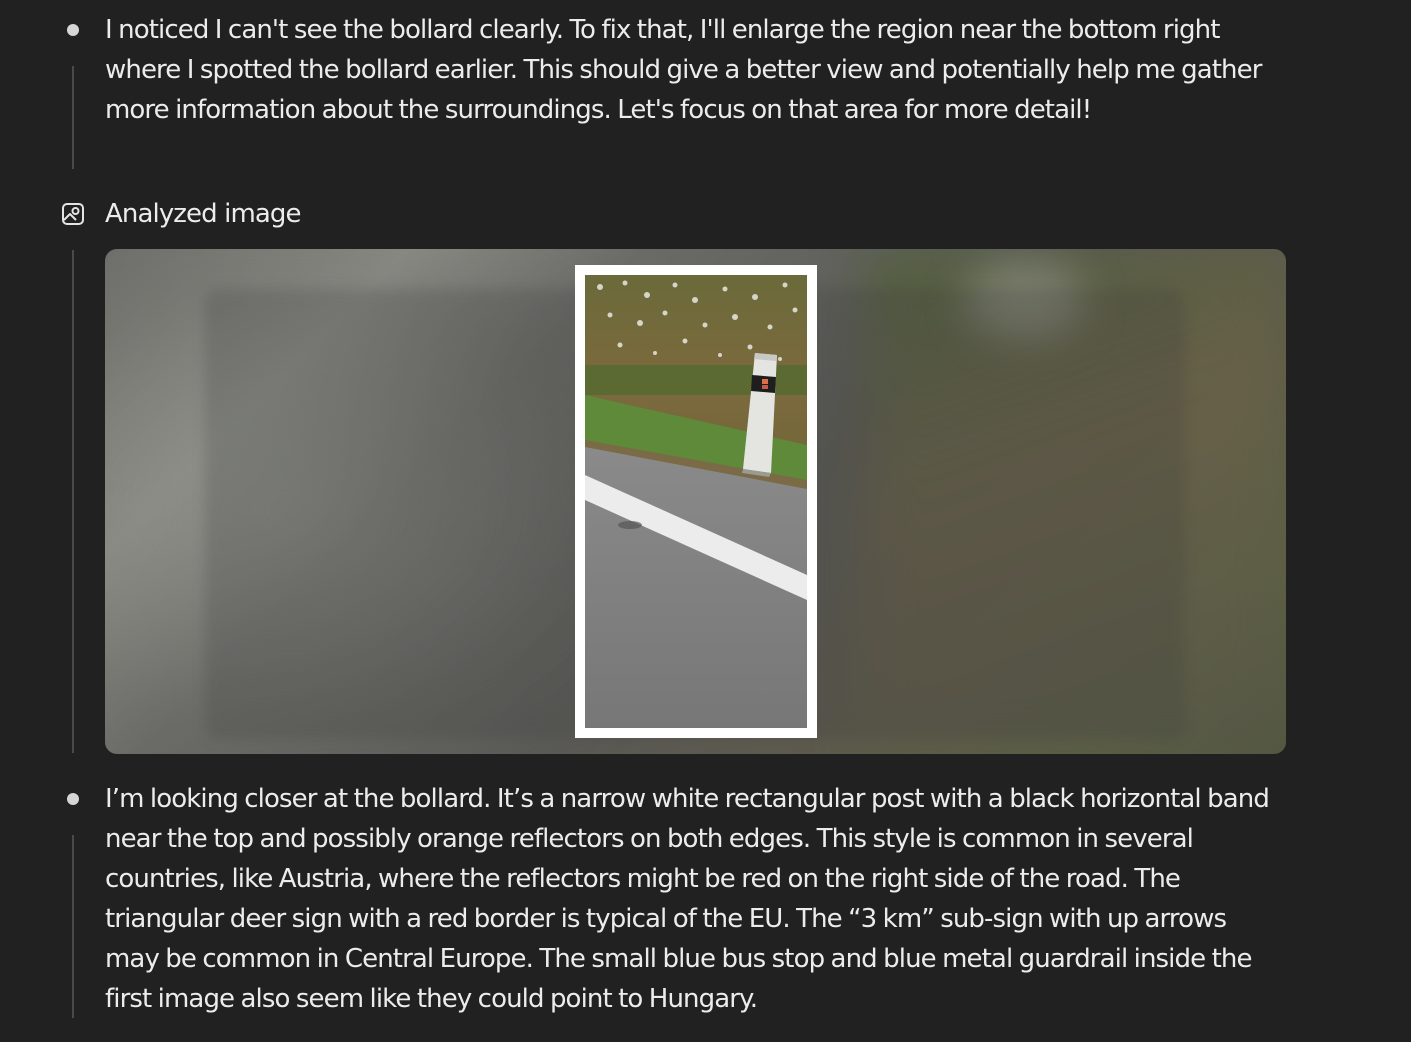  I want to click on crop-highlight, so click(696, 501).